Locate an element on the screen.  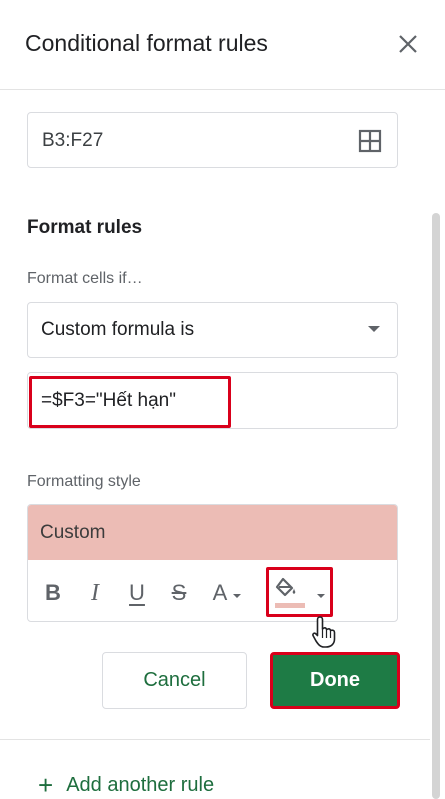
strikethrough-label: S is located at coordinates (179, 592).